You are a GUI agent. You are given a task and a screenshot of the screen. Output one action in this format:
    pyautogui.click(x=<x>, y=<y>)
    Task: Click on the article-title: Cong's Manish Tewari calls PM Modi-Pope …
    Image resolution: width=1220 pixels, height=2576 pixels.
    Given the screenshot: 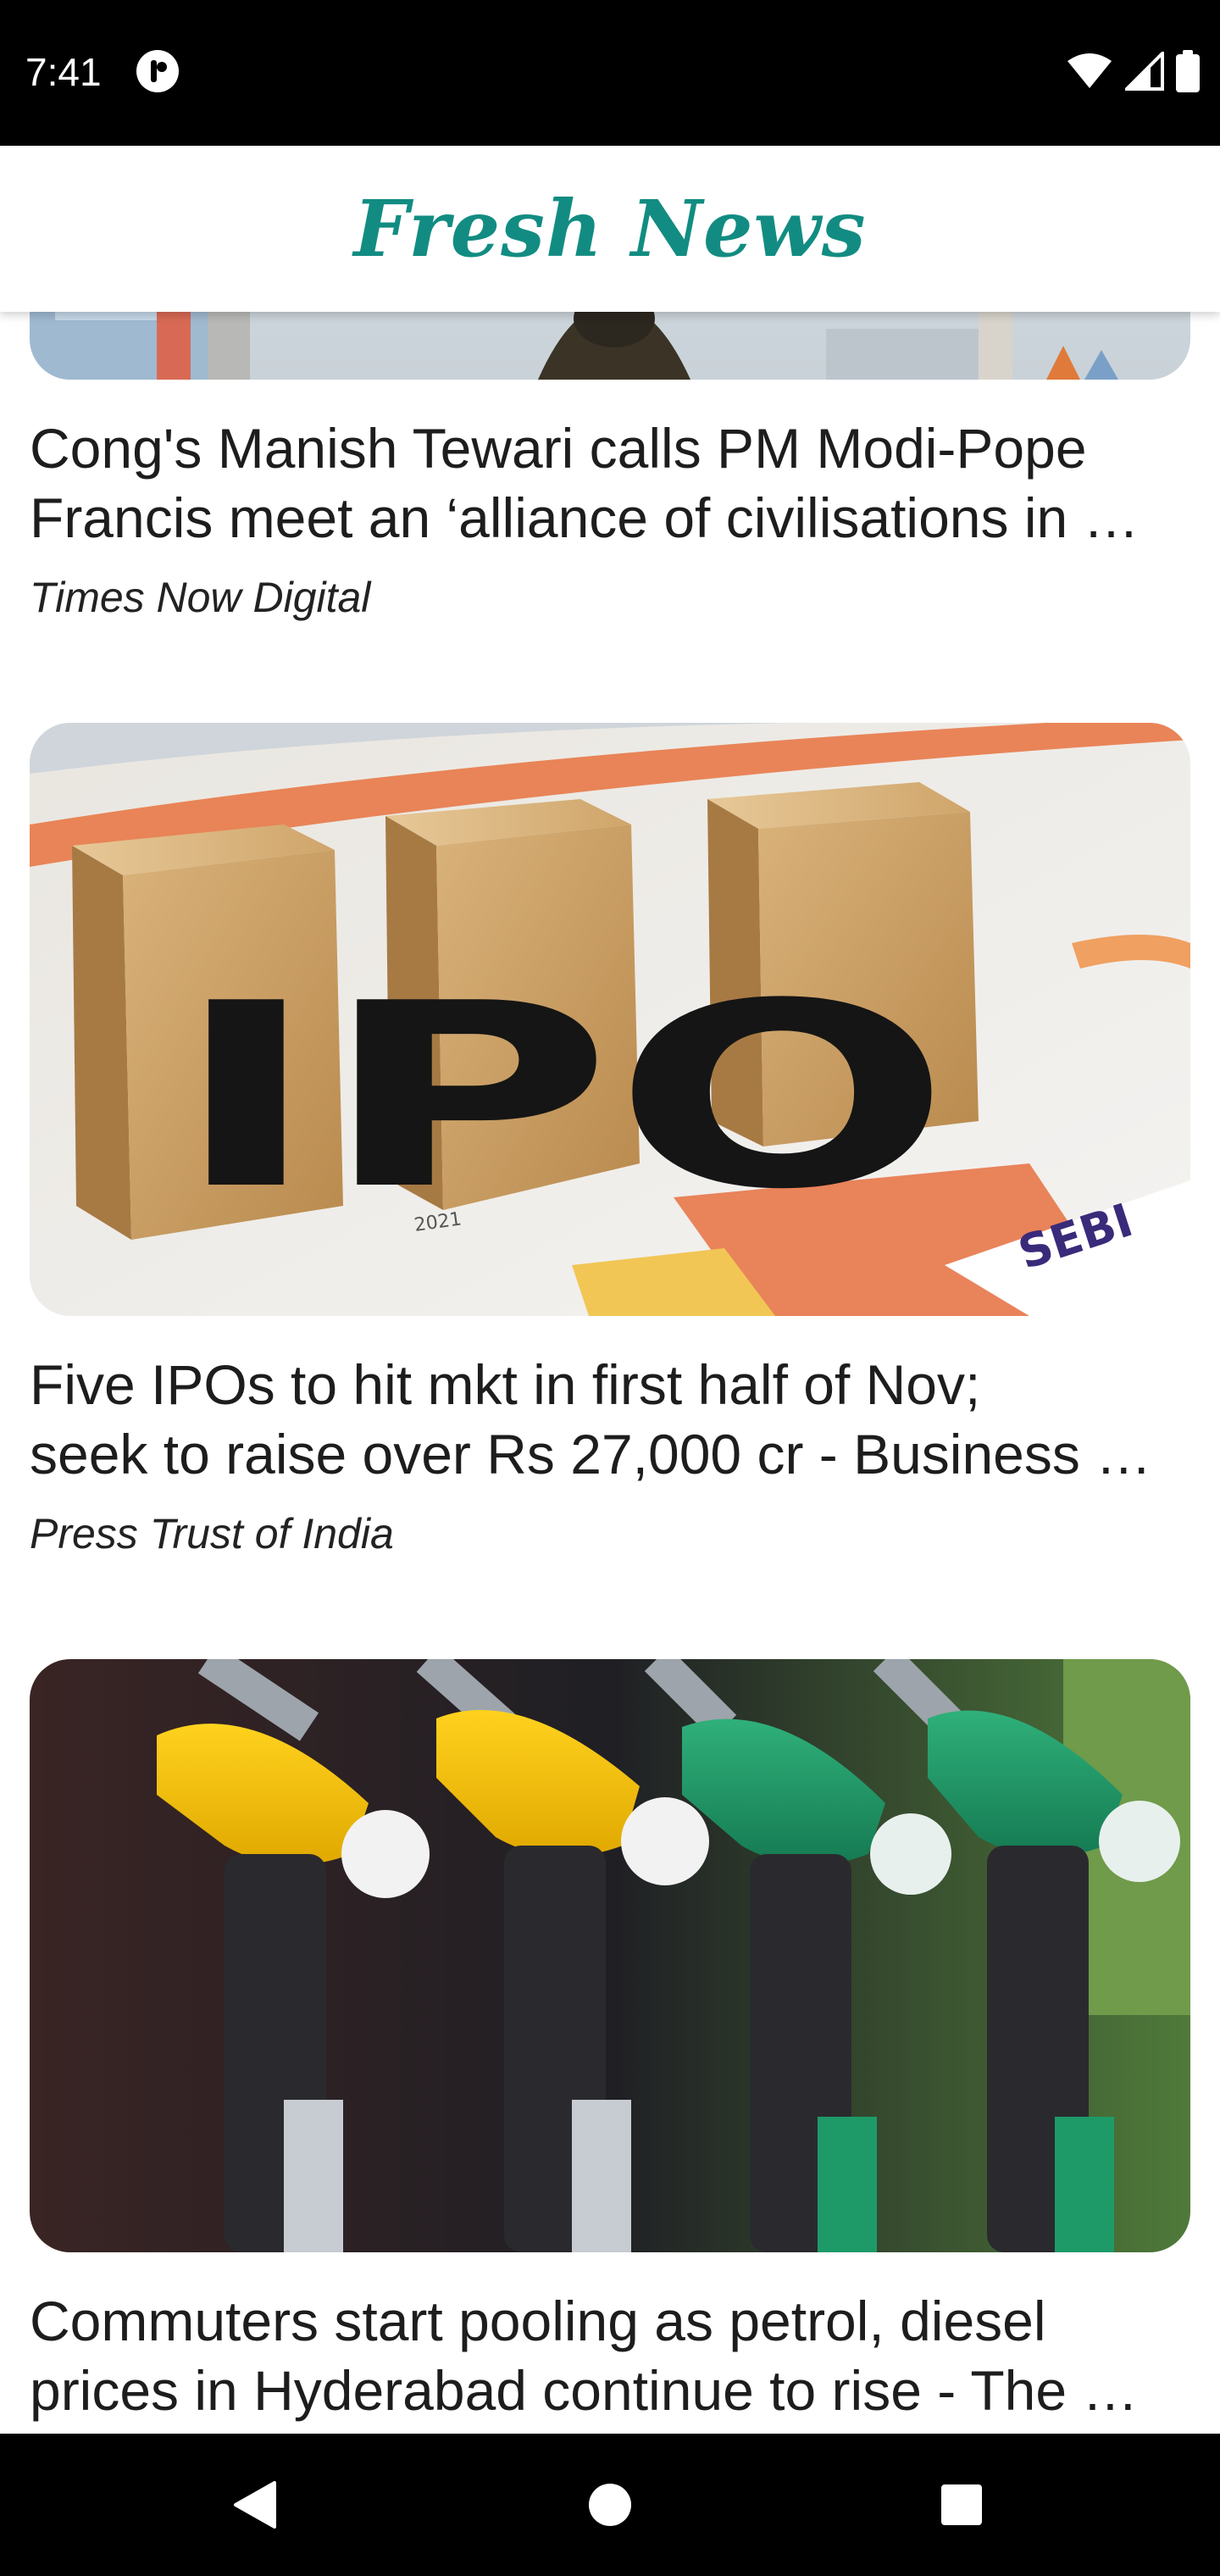 What is the action you would take?
    pyautogui.click(x=610, y=483)
    